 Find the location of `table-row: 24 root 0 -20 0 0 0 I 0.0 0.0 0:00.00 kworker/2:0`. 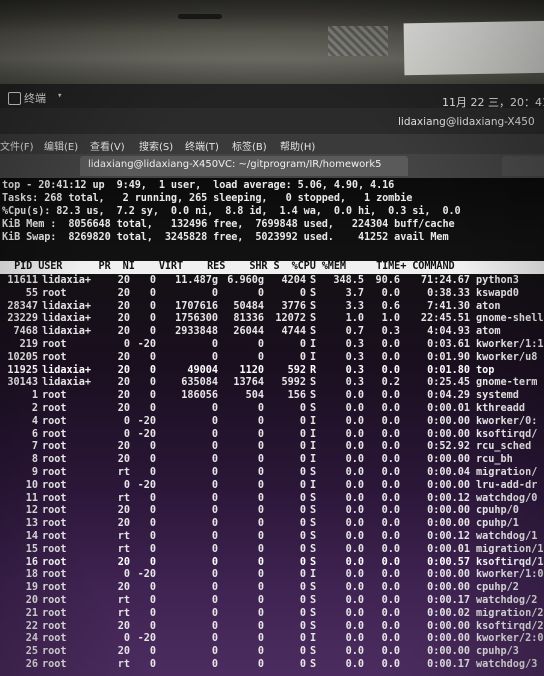

table-row: 24 root 0 -20 0 0 0 I 0.0 0.0 0:00.00 kworker/2:0 is located at coordinates (272, 639).